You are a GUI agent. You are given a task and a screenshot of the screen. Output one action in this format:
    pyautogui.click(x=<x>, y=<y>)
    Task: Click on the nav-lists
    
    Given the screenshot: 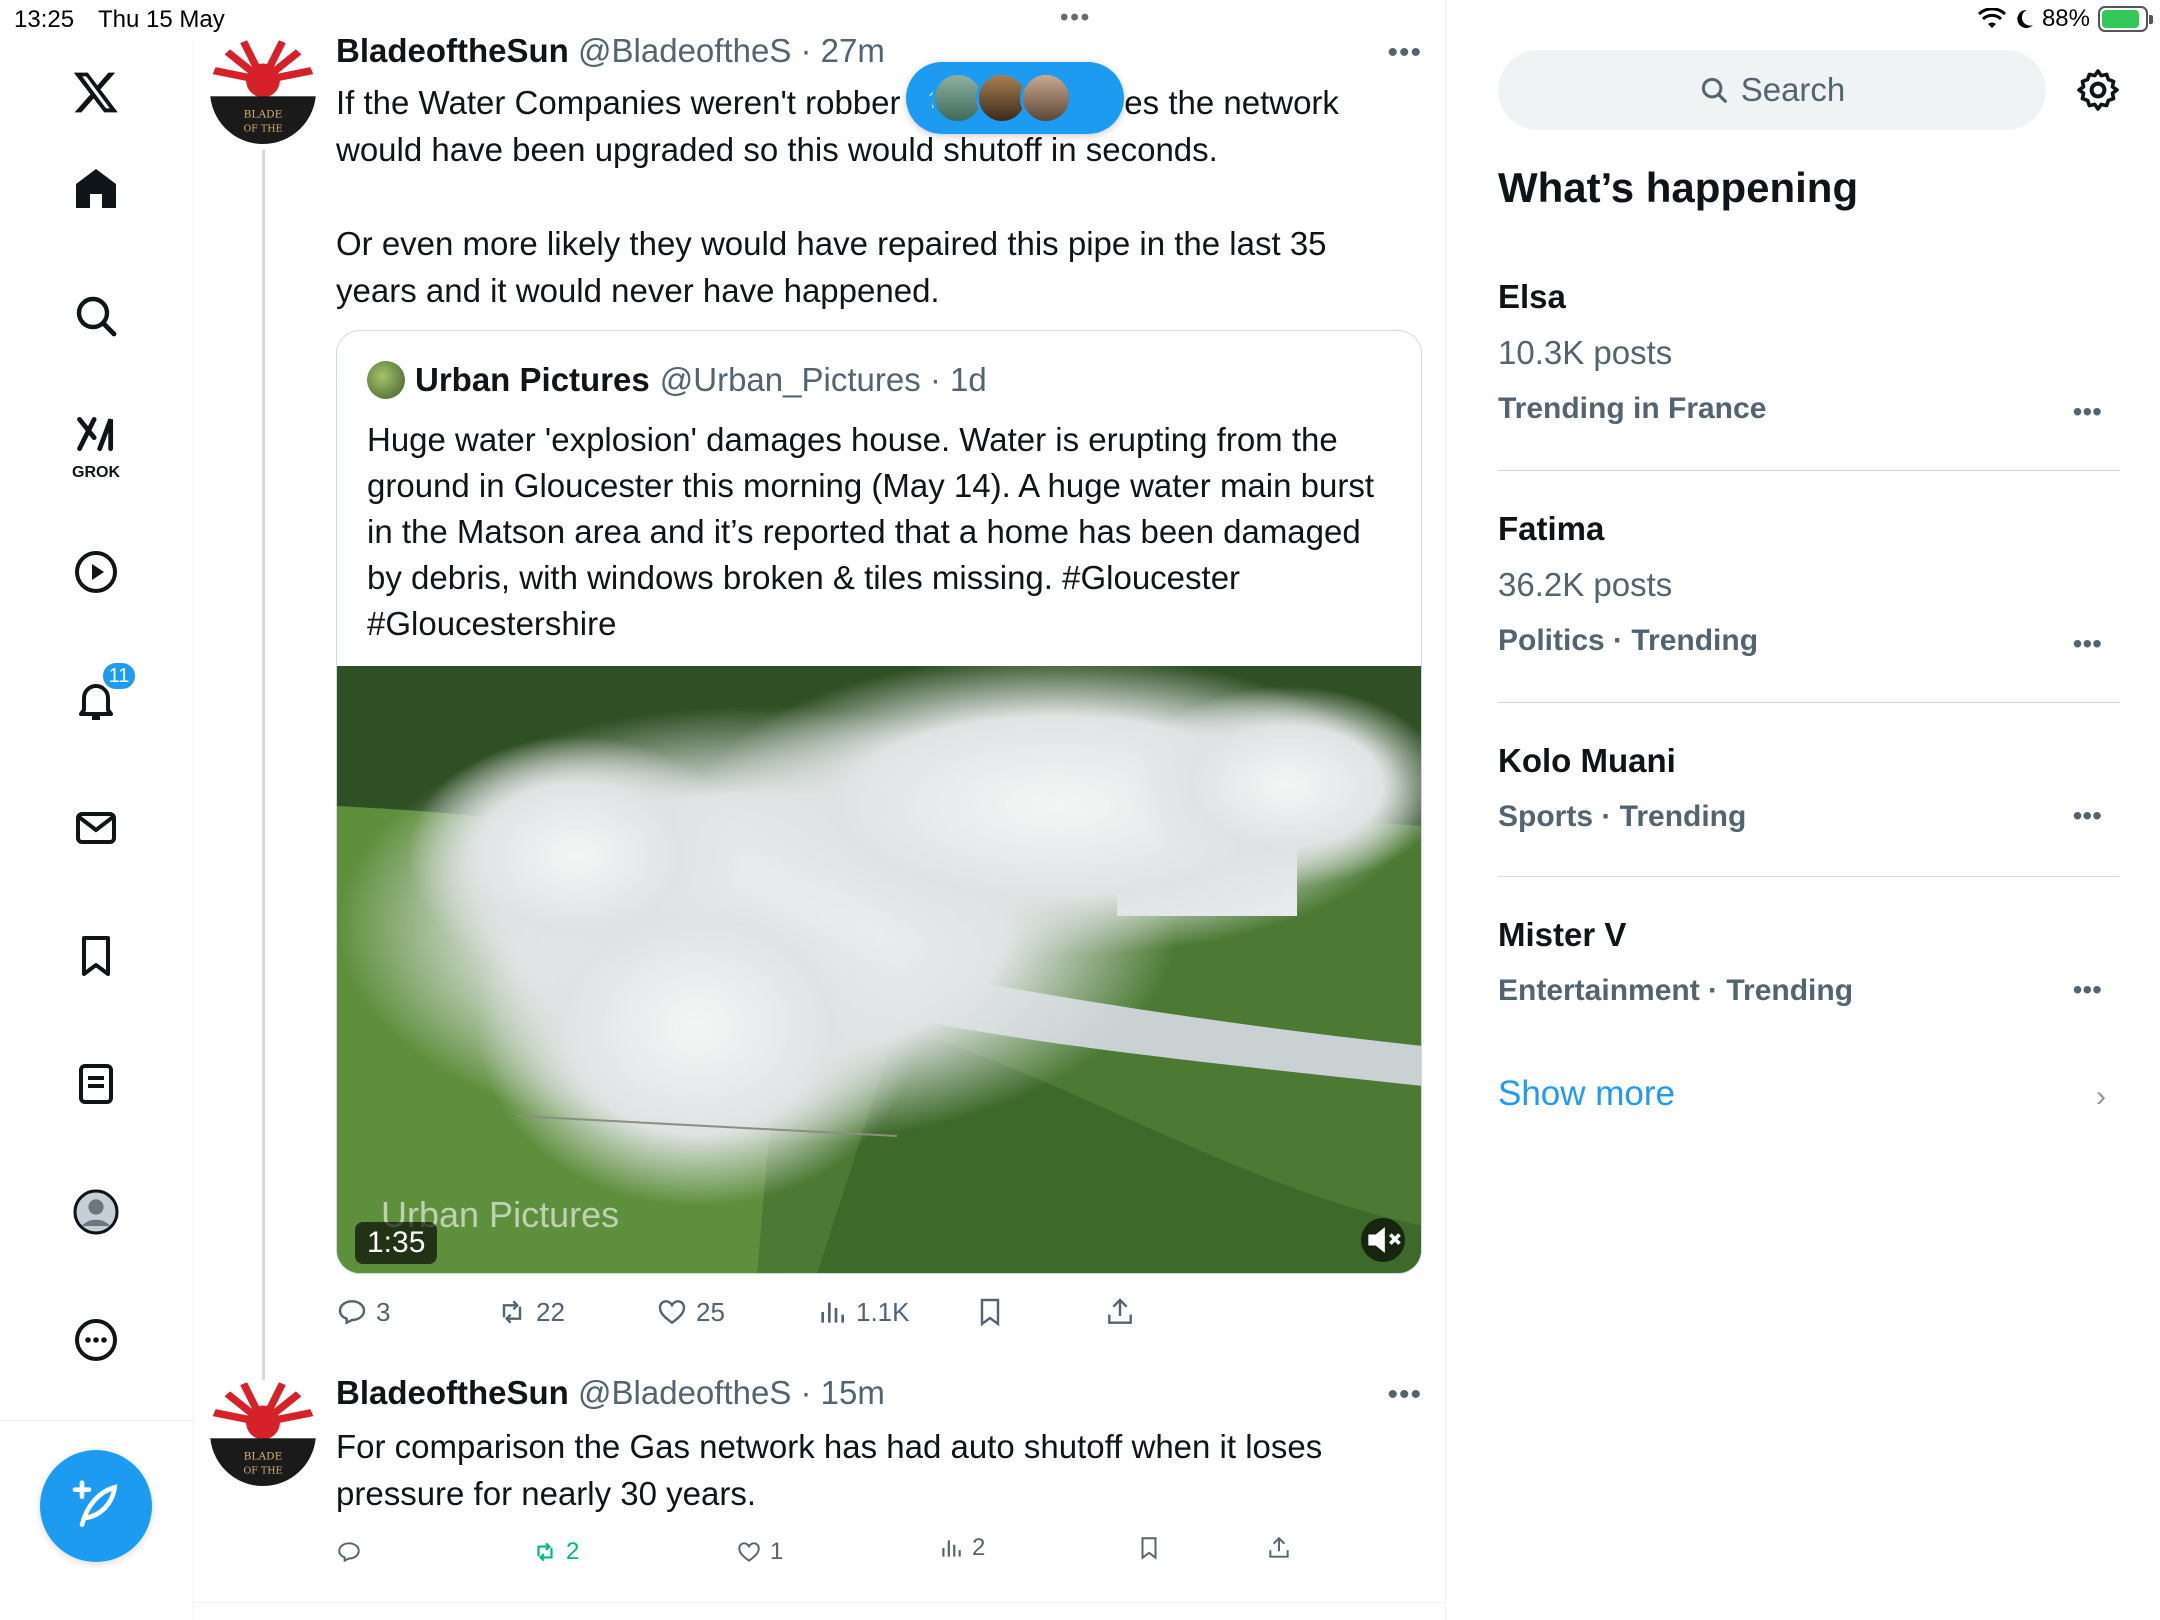 What is the action you would take?
    pyautogui.click(x=96, y=1084)
    